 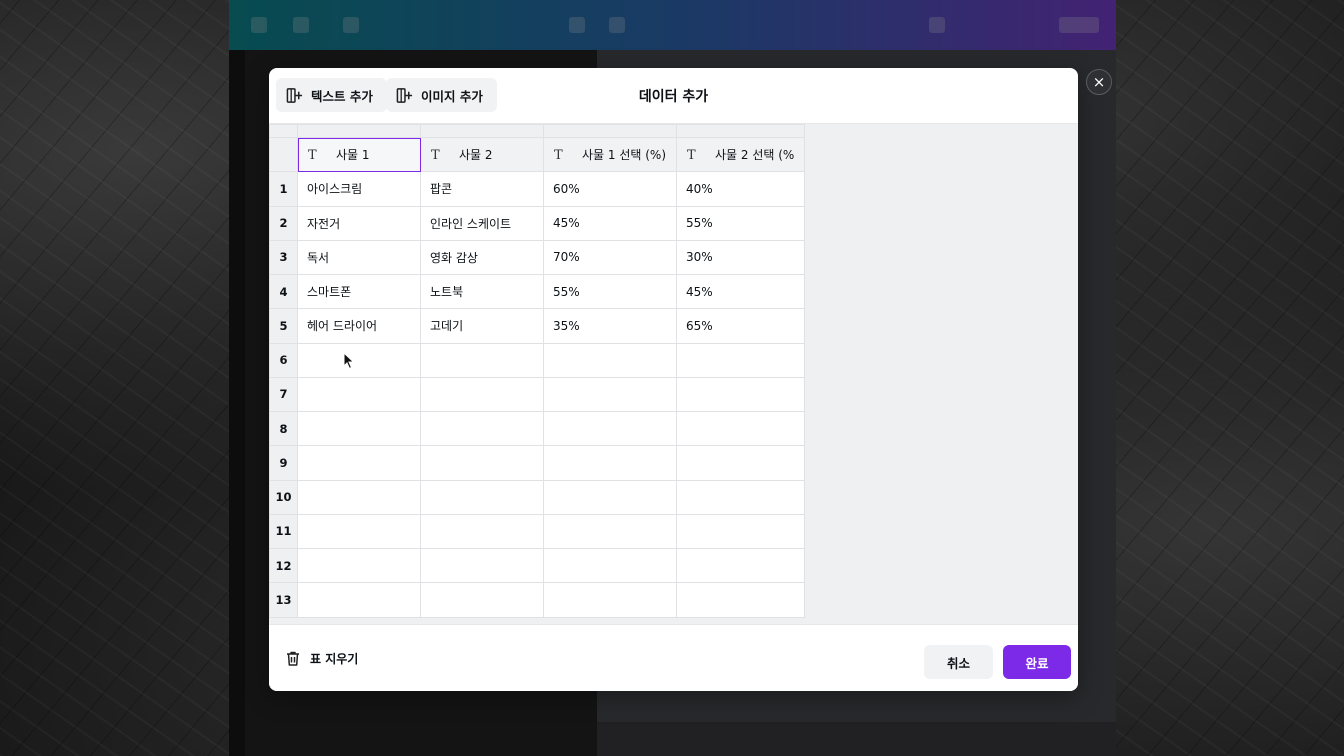 I want to click on row-number: 11, so click(x=283, y=531).